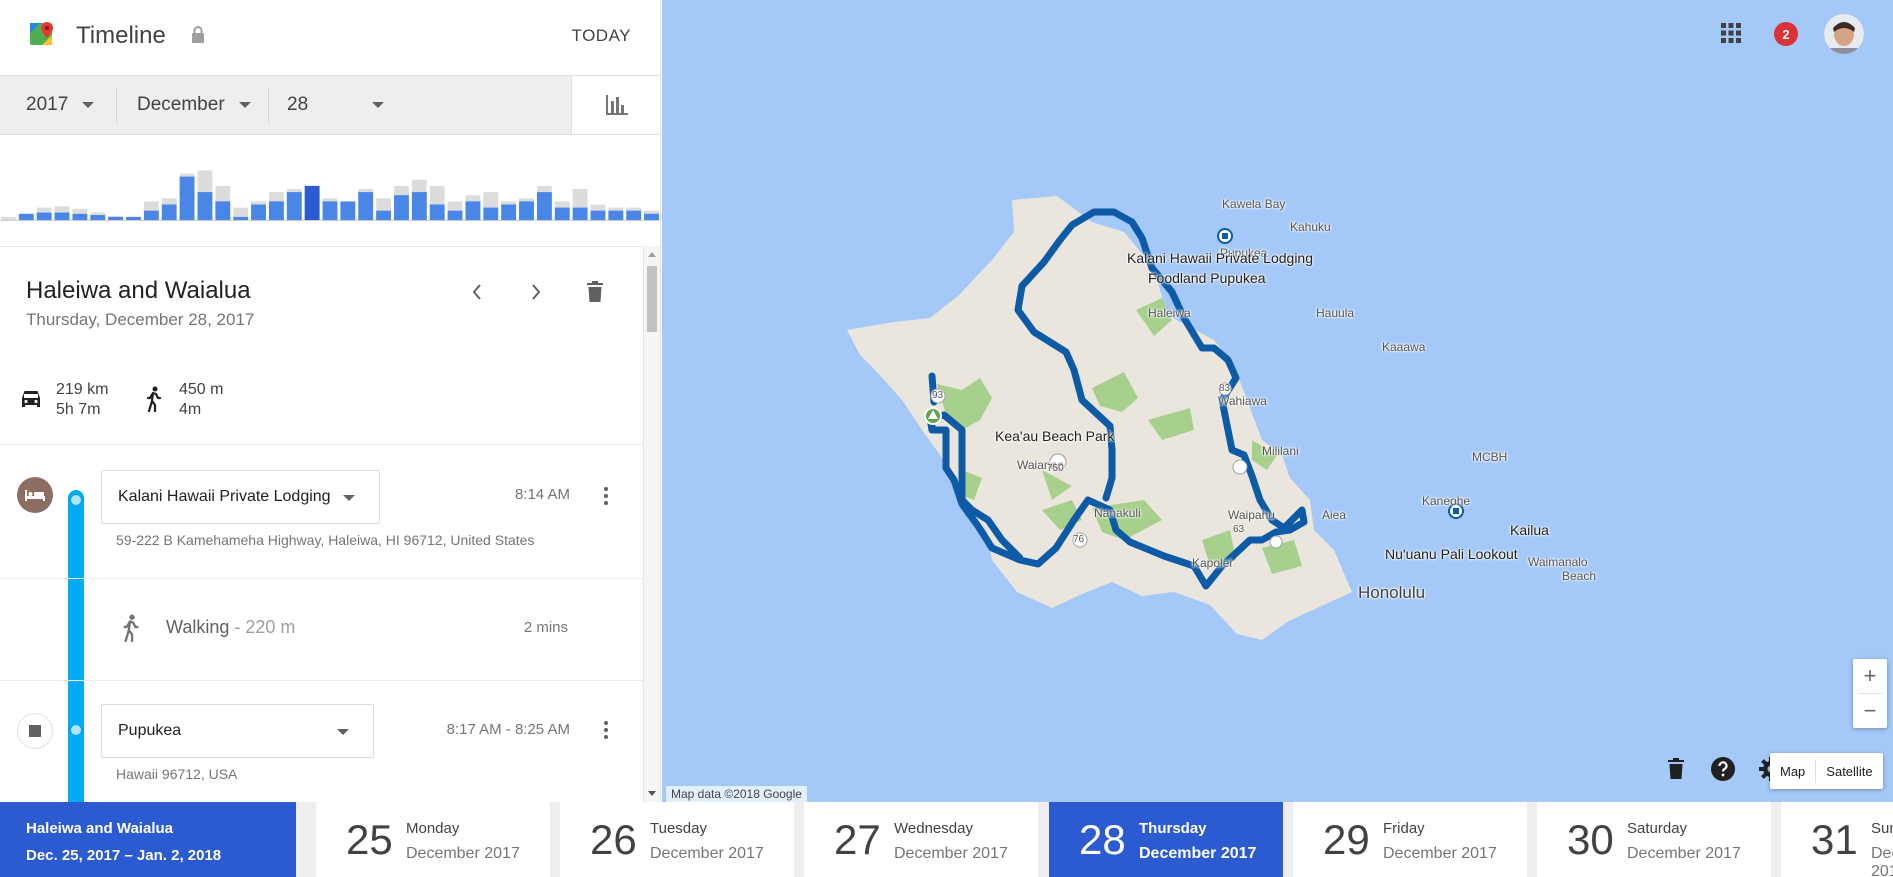  I want to click on day-card: 31 Sunday December 2017, so click(1837, 839).